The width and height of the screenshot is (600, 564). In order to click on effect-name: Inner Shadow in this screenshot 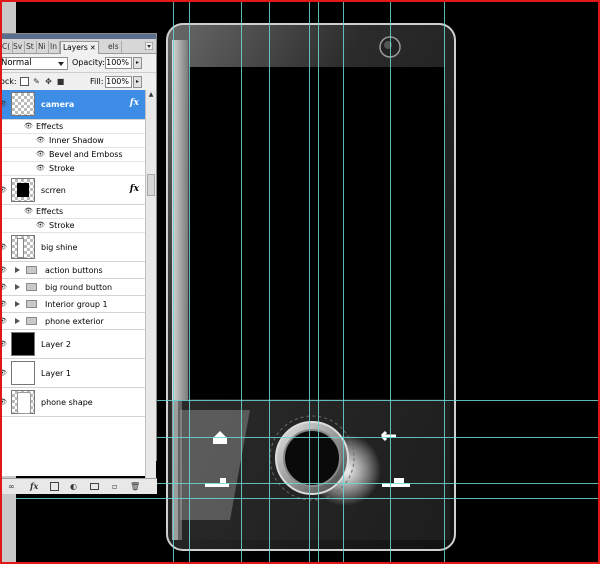, I will do `click(76, 140)`.